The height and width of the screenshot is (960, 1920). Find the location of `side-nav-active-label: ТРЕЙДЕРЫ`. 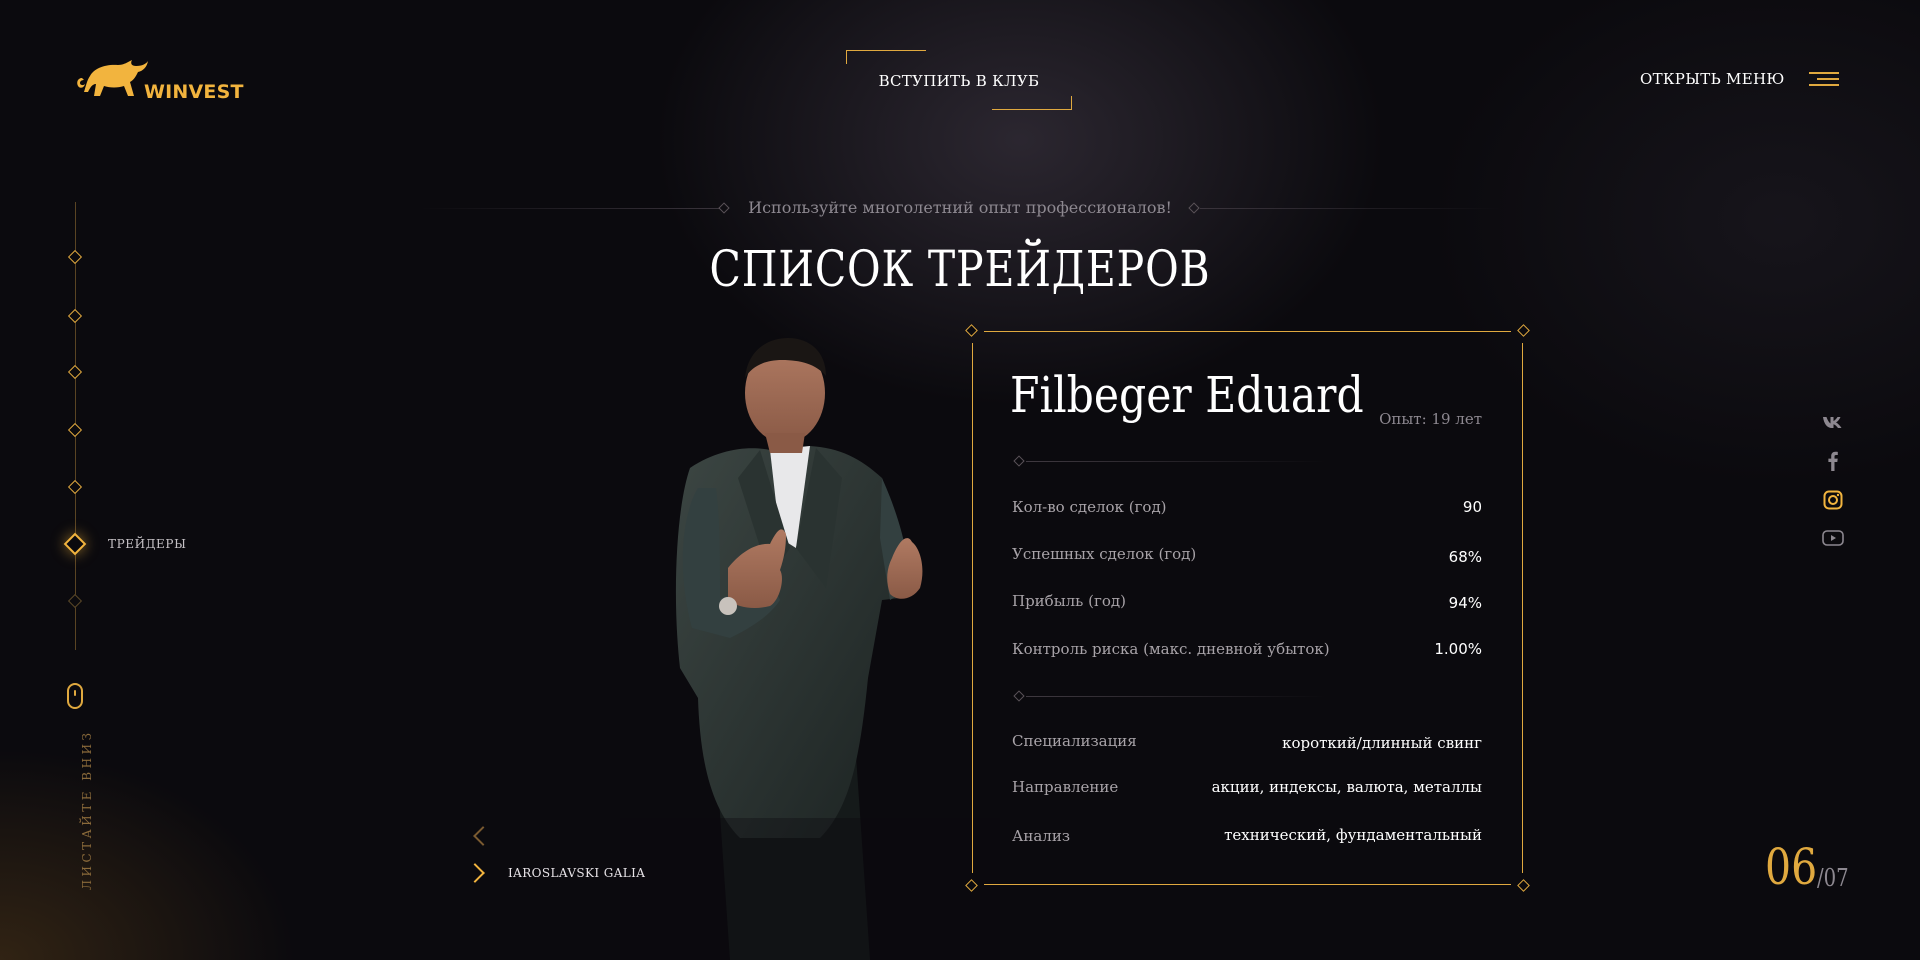

side-nav-active-label: ТРЕЙДЕРЫ is located at coordinates (147, 544).